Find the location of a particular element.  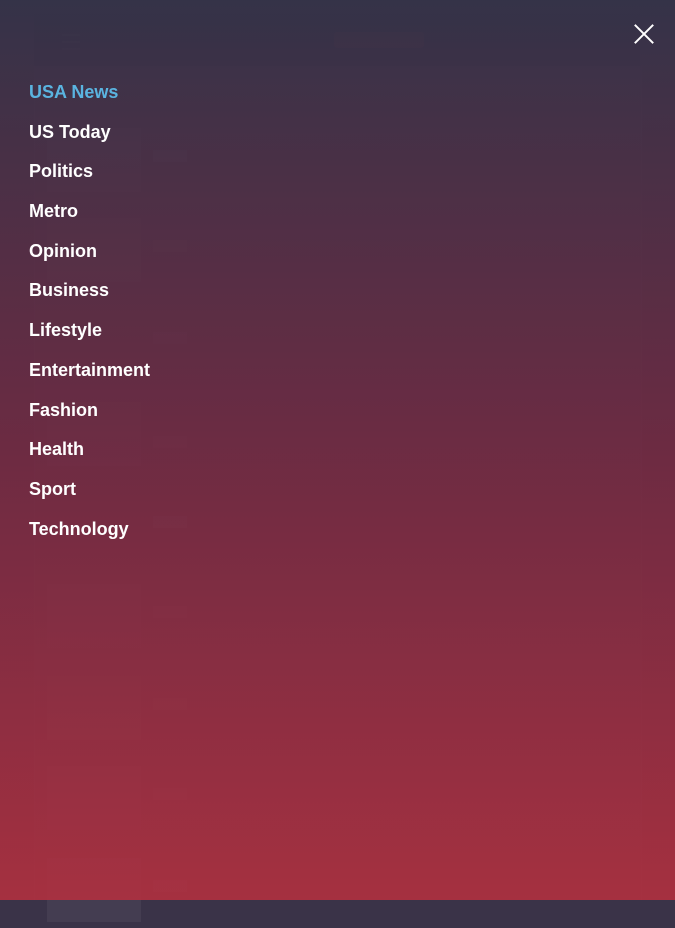

menu-item-sport: Sport is located at coordinates (89, 495).